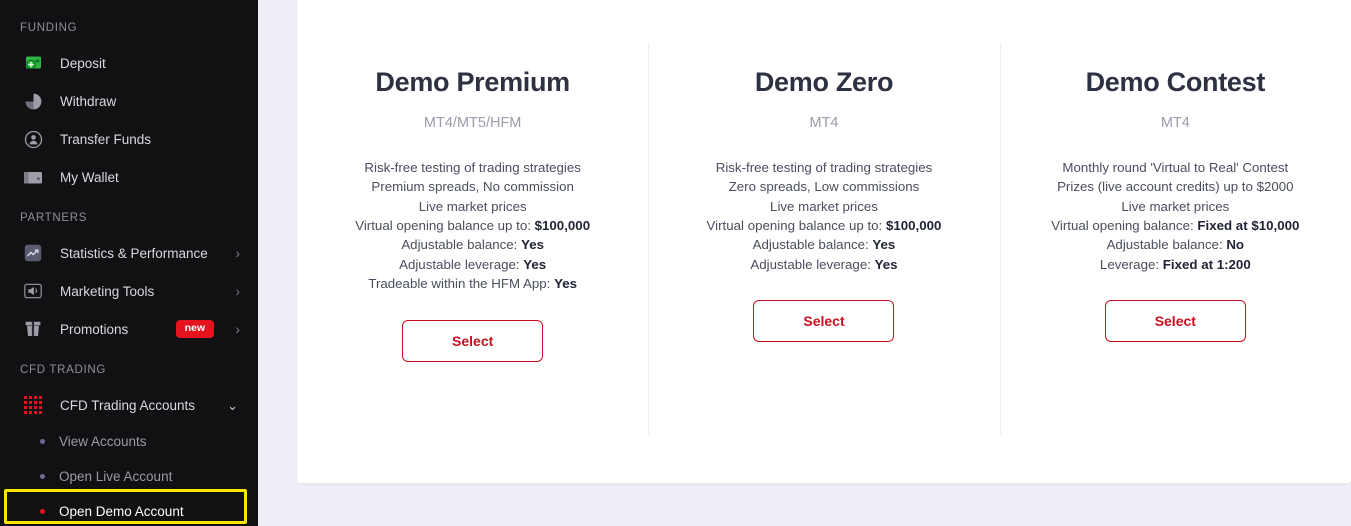 This screenshot has height=526, width=1351. What do you see at coordinates (824, 187) in the screenshot?
I see `feature-item: Zero spreads, Low commissions` at bounding box center [824, 187].